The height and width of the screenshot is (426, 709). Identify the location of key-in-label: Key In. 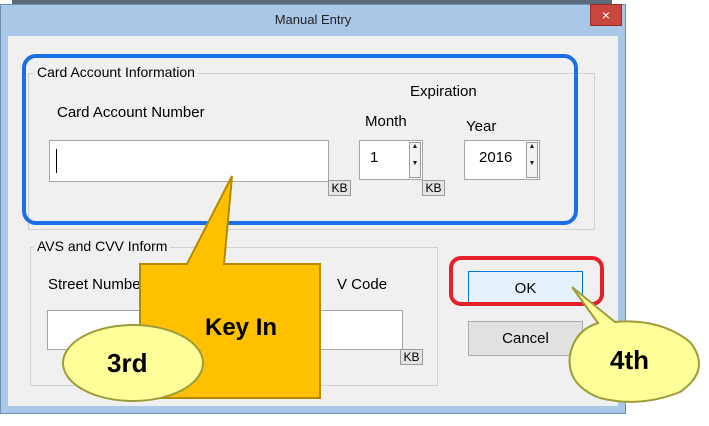
(241, 327).